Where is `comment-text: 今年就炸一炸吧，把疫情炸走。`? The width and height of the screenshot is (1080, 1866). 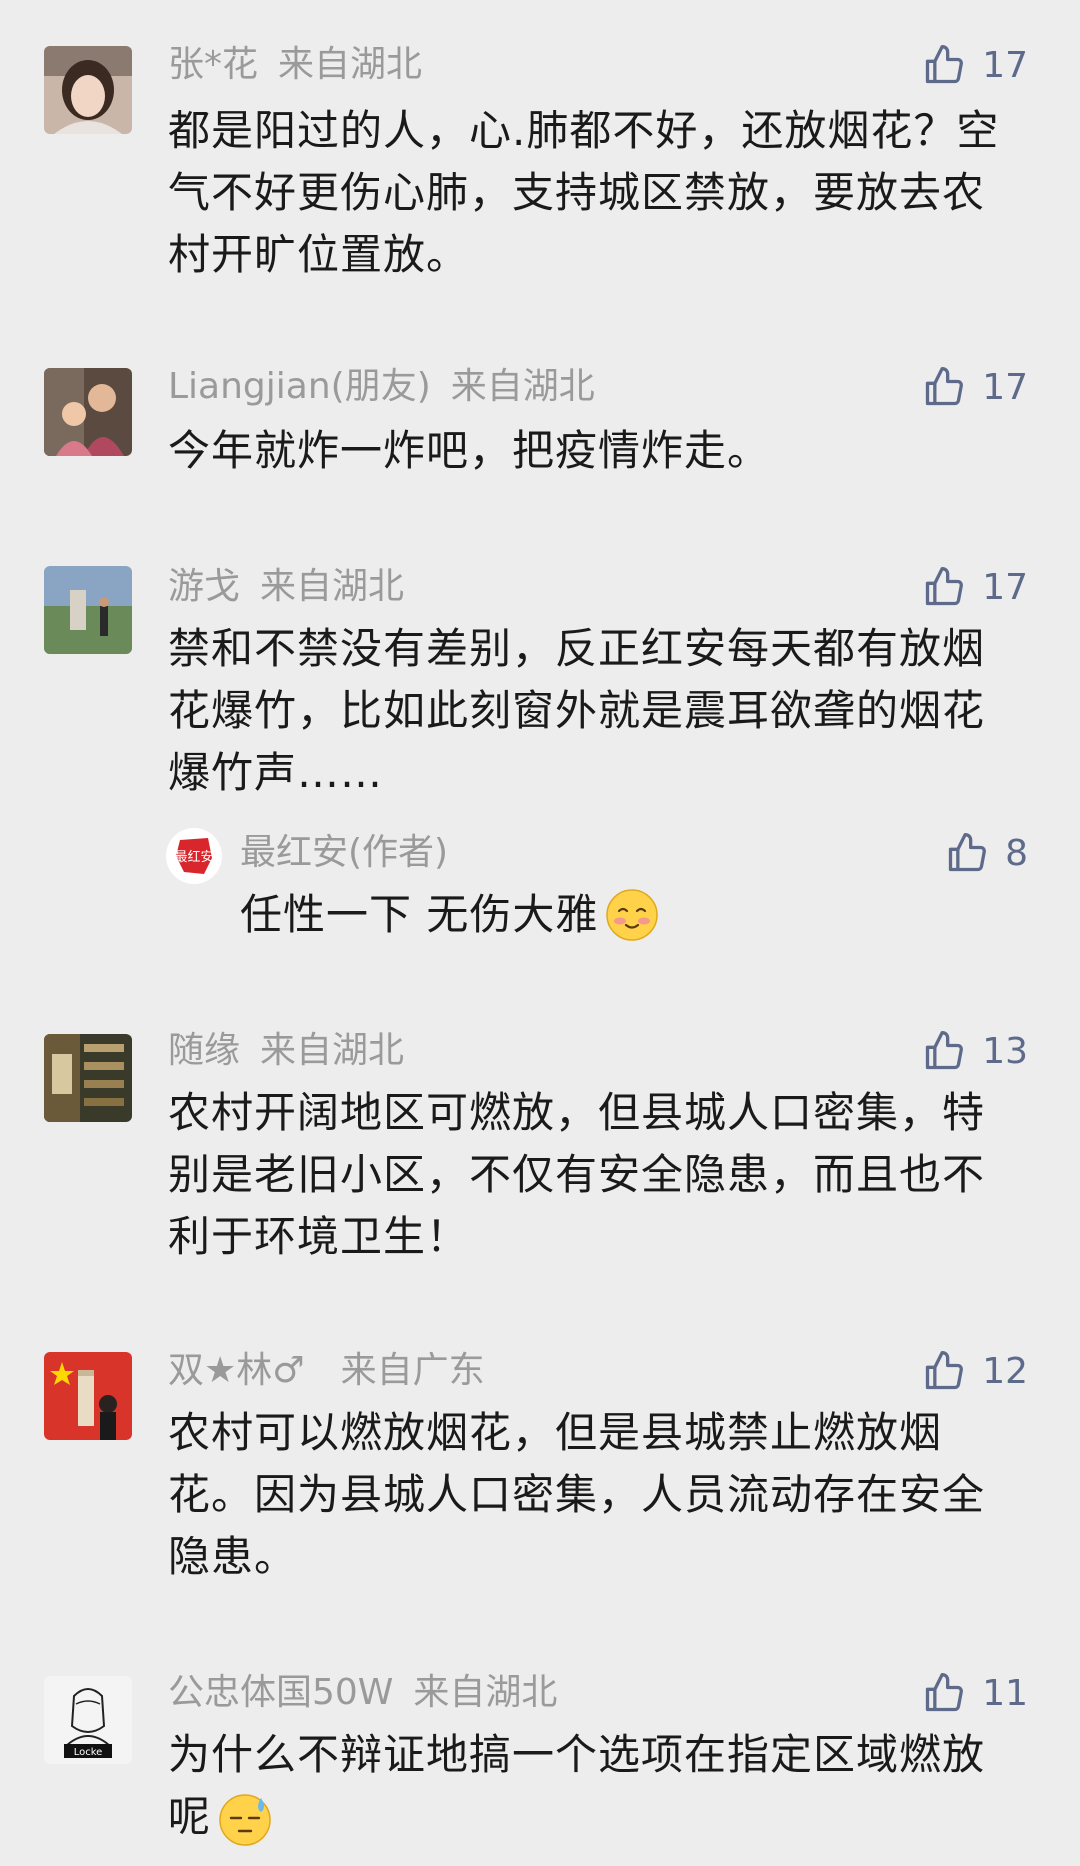
comment-text: 今年就炸一炸吧，把疫情炸走。 is located at coordinates (469, 450).